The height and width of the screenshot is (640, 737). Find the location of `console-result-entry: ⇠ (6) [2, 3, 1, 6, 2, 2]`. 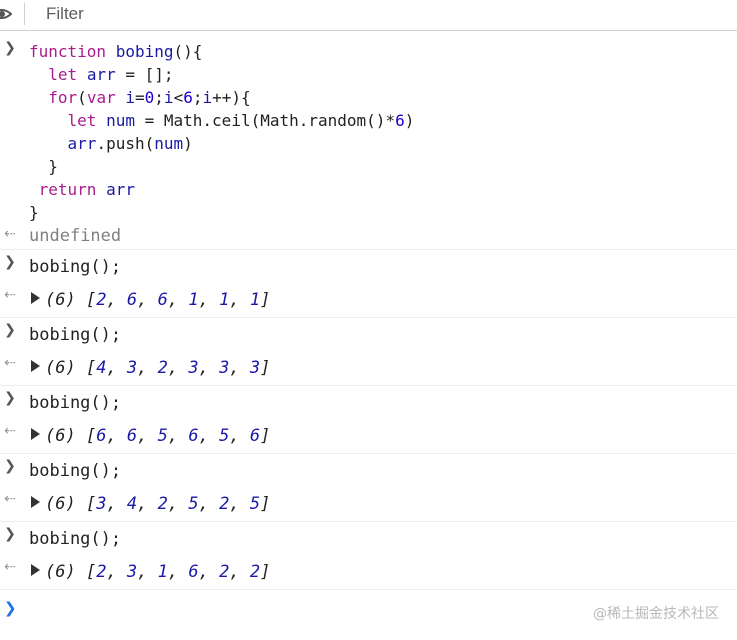

console-result-entry: ⇠ (6) [2, 3, 1, 6, 2, 2] is located at coordinates (368, 571).